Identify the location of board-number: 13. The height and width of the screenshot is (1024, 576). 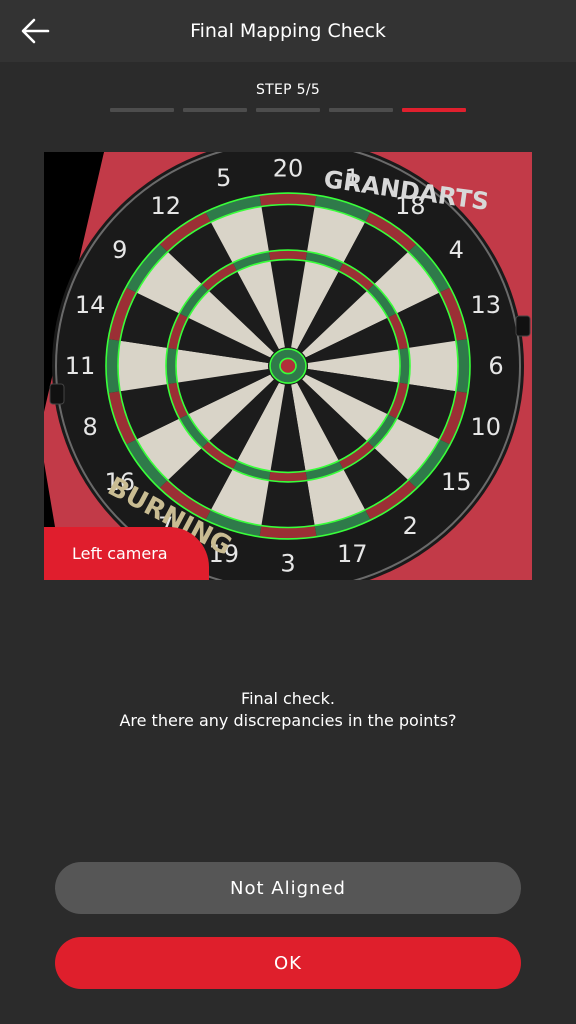
(486, 305).